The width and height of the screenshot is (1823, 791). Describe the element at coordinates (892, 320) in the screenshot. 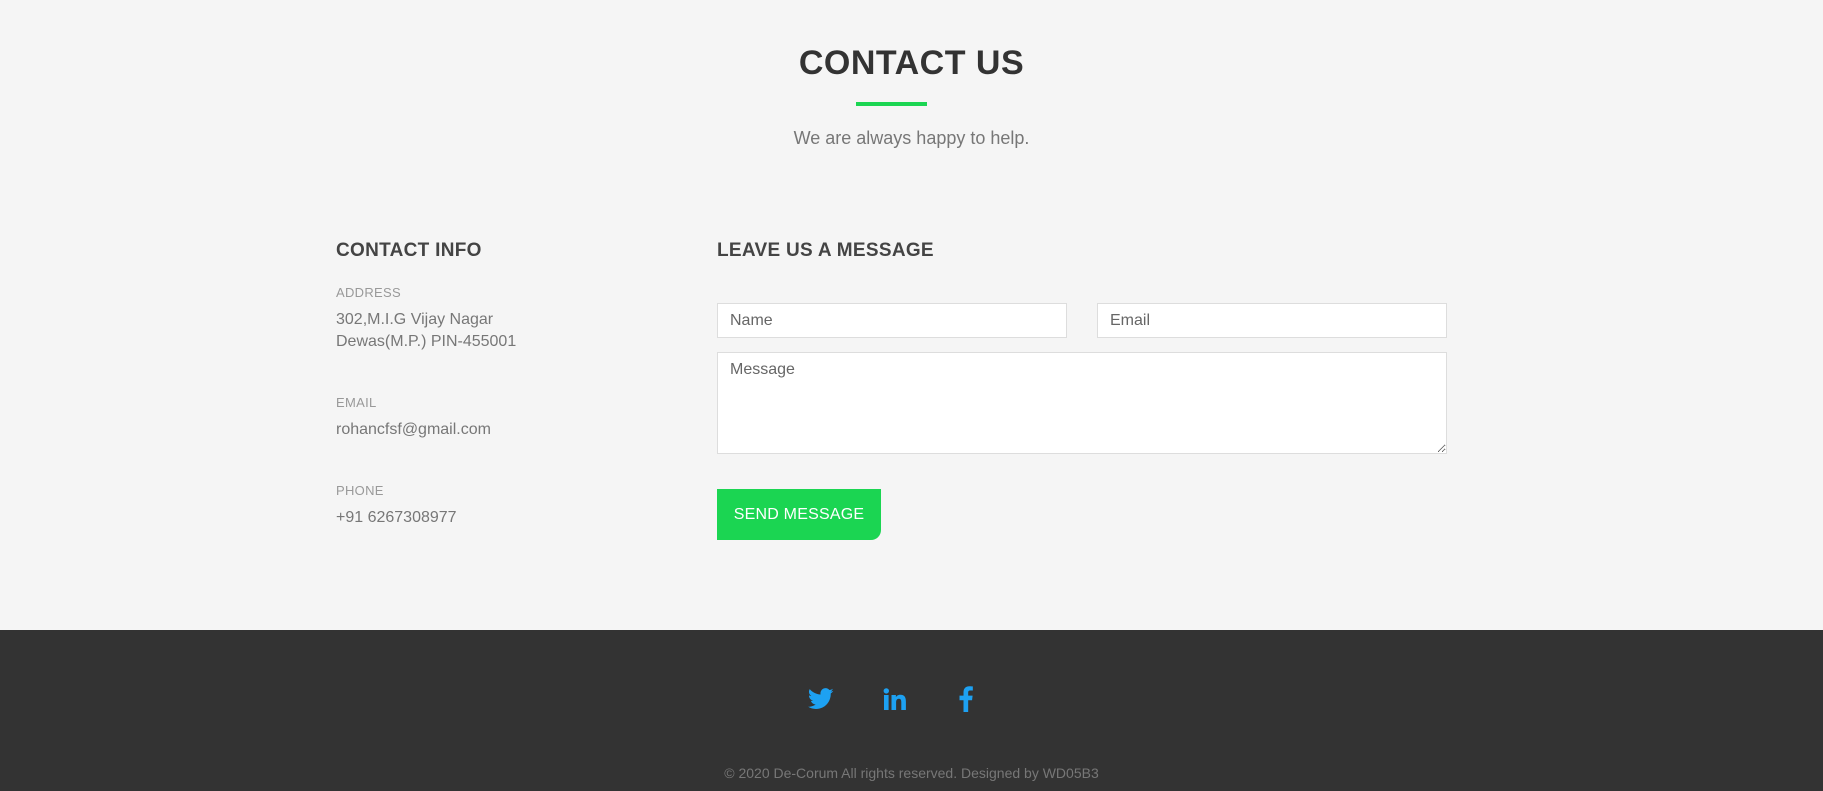

I see `name-input` at that location.